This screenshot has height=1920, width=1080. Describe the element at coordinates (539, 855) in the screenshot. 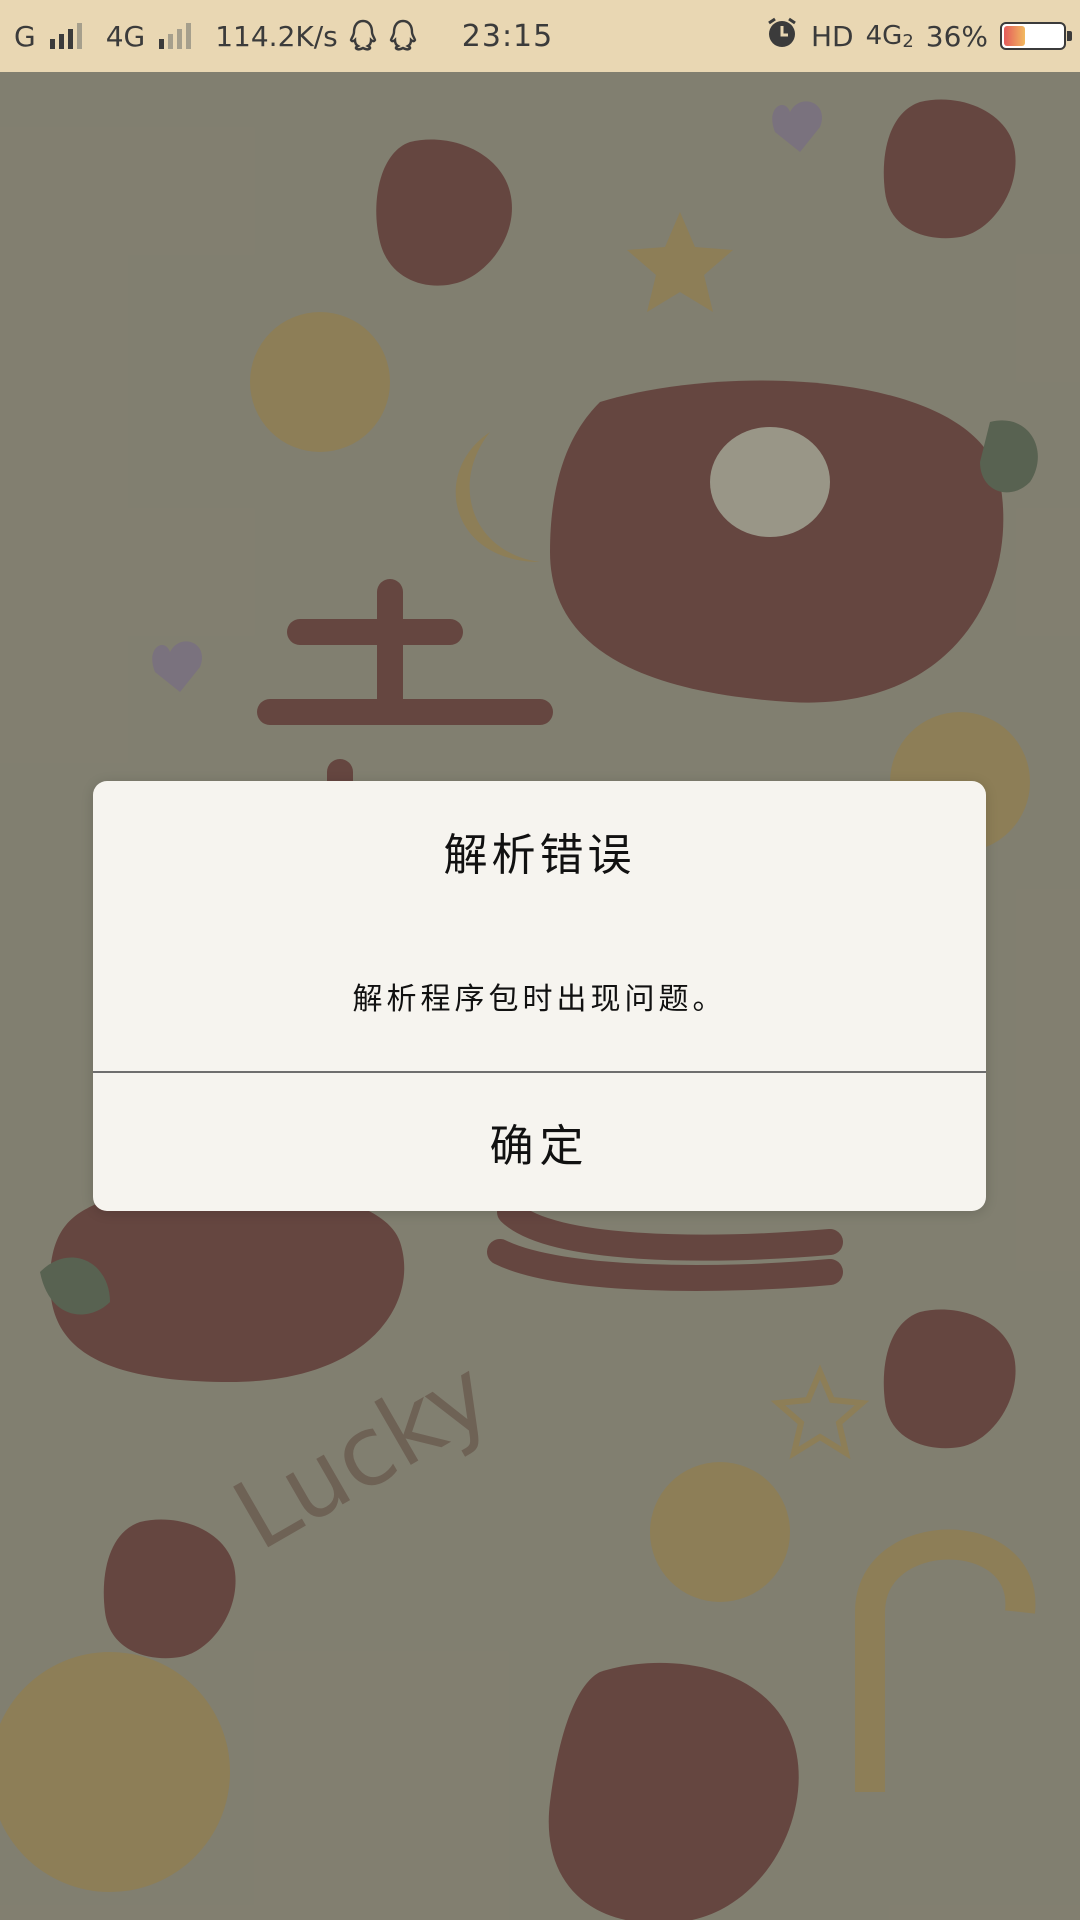

I see `dialog-title: 解析错误` at that location.